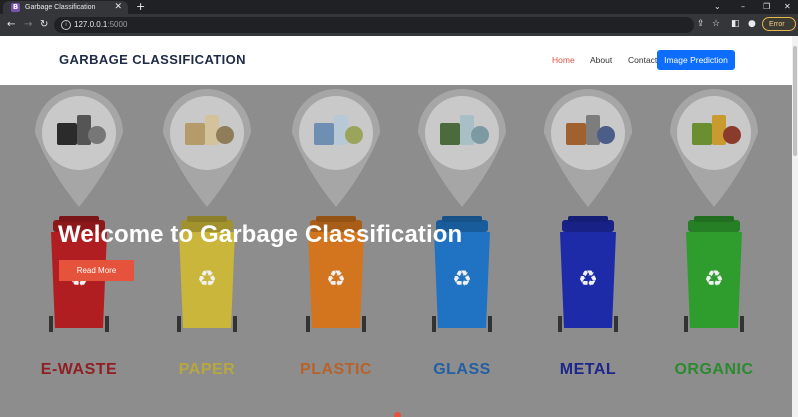 The height and width of the screenshot is (417, 798). What do you see at coordinates (336, 369) in the screenshot?
I see `bin-label-plastic: PLASTIC` at bounding box center [336, 369].